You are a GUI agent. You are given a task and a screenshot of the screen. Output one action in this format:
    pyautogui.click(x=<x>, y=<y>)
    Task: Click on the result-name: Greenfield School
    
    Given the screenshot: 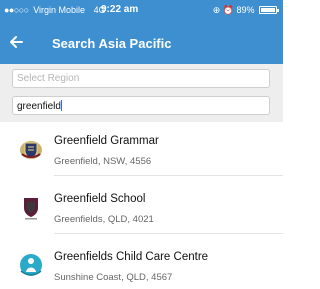 What is the action you would take?
    pyautogui.click(x=100, y=199)
    